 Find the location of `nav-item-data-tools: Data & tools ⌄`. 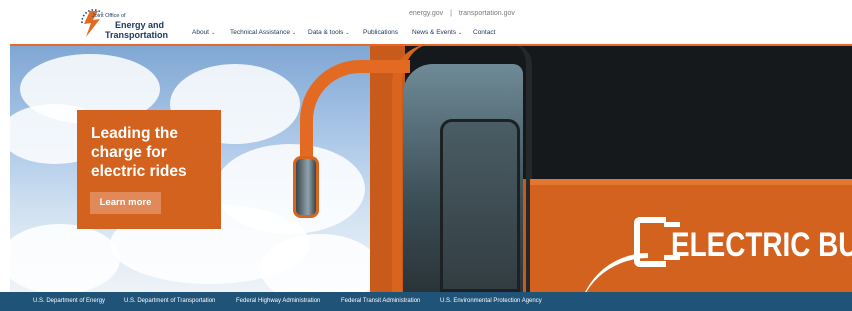

nav-item-data-tools: Data & tools ⌄ is located at coordinates (329, 32).